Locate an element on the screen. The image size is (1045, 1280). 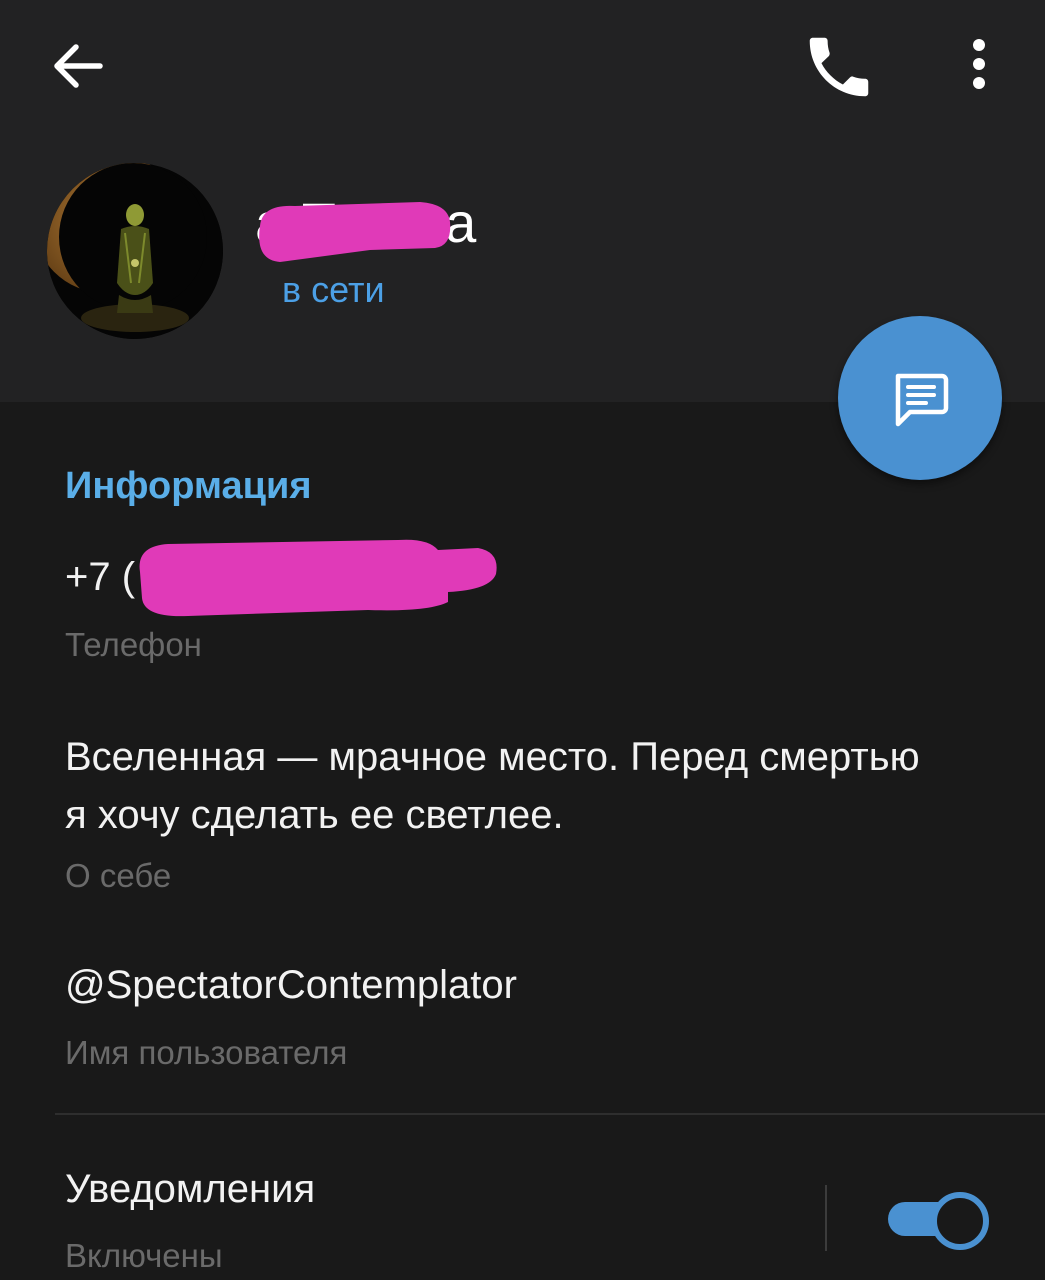
avatar-image is located at coordinates (135, 251).